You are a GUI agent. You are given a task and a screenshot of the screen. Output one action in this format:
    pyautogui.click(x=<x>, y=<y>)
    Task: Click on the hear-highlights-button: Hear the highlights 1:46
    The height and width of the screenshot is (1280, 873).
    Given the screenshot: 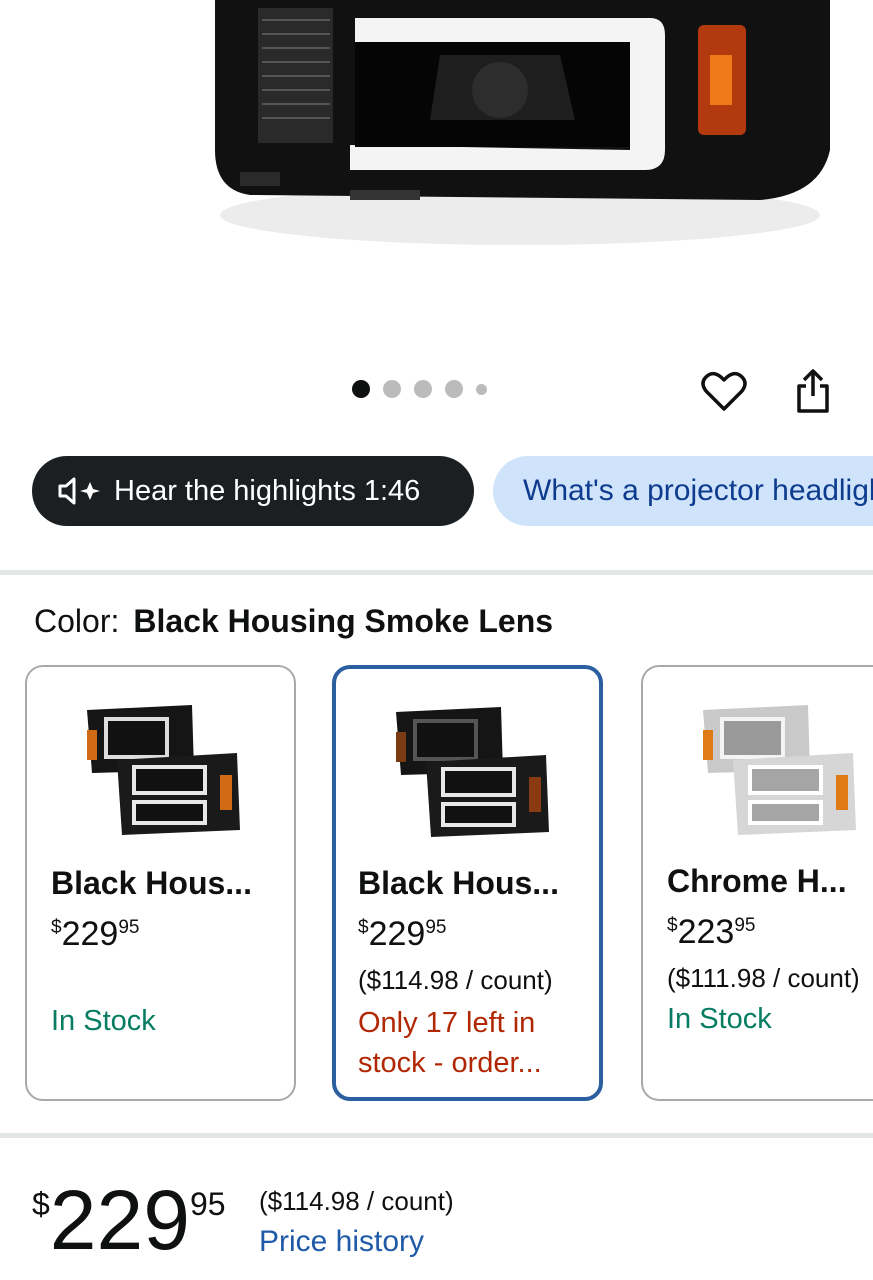 What is the action you would take?
    pyautogui.click(x=253, y=491)
    